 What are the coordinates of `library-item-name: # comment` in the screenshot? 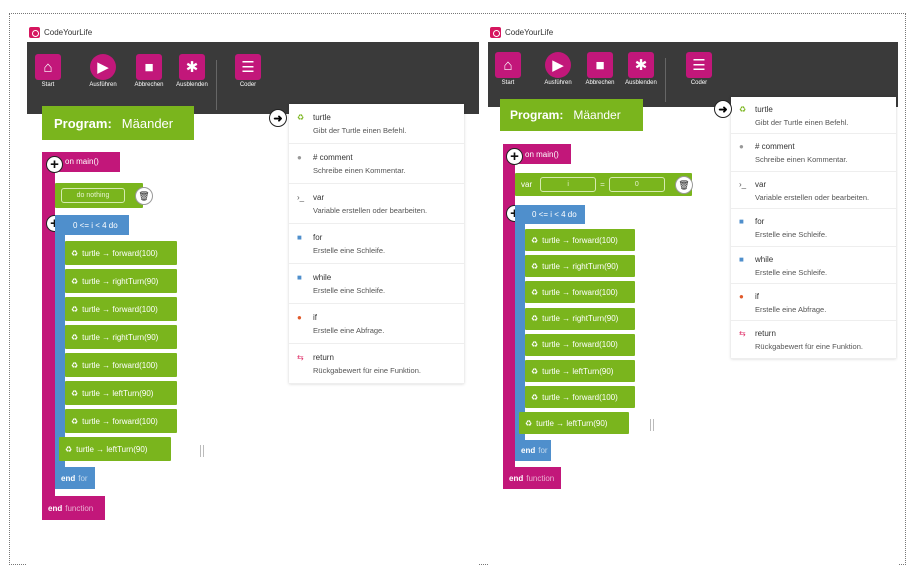 It's located at (333, 157).